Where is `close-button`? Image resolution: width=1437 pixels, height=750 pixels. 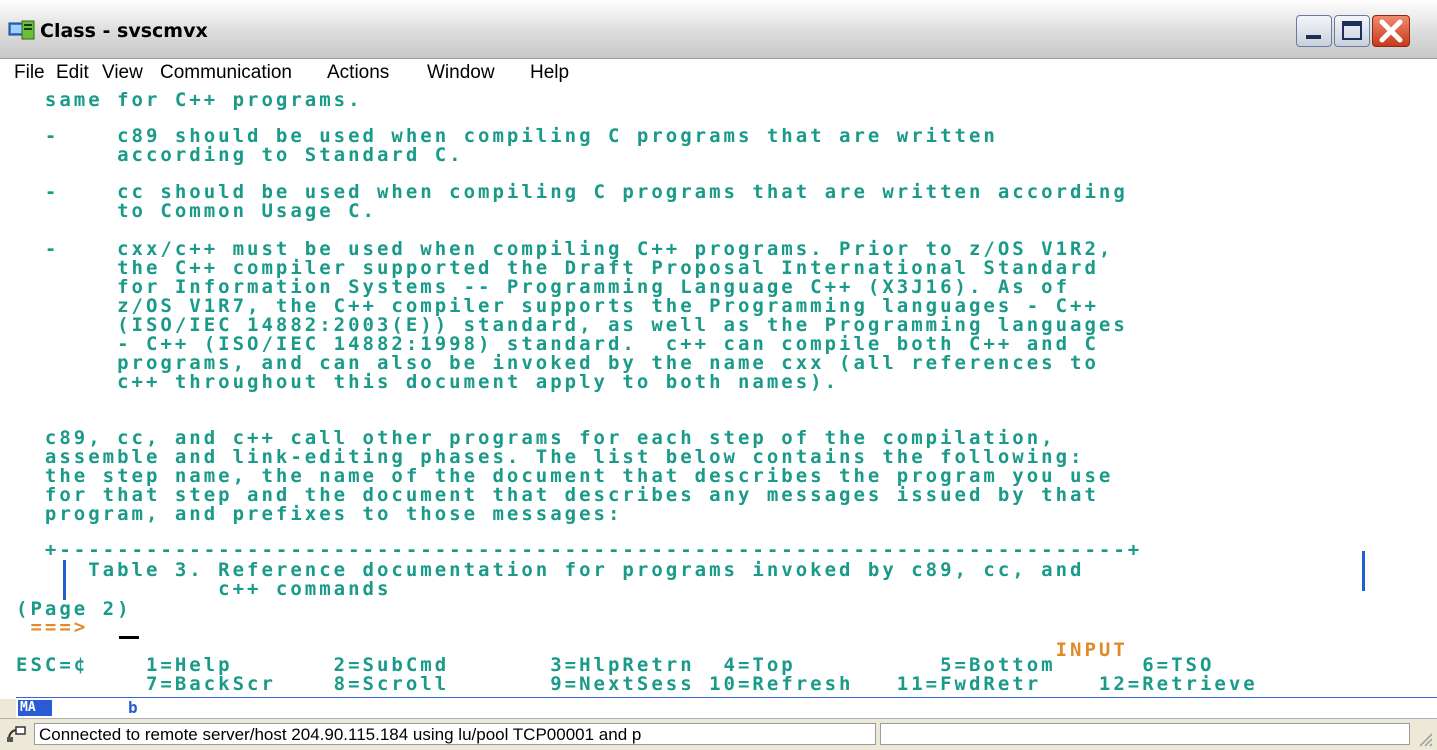 close-button is located at coordinates (1391, 31).